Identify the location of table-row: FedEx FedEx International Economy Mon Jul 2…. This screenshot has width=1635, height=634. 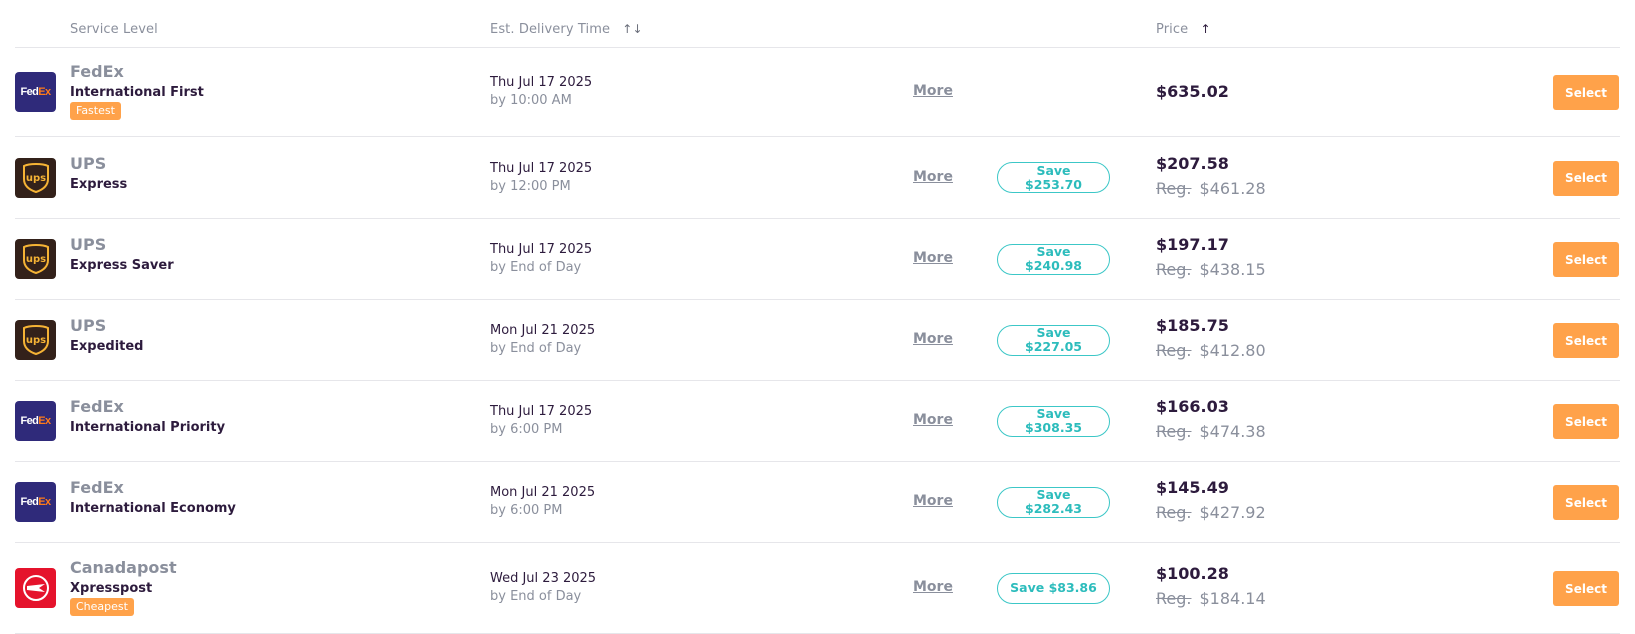
(817, 502).